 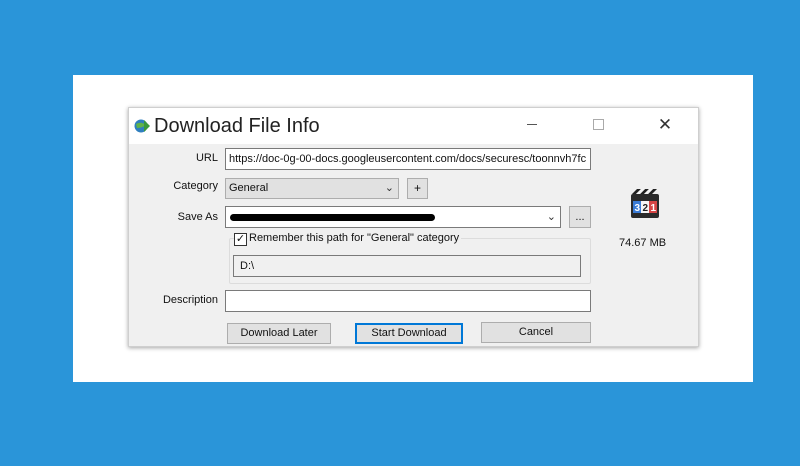 I want to click on svg-text: 3, so click(x=638, y=208).